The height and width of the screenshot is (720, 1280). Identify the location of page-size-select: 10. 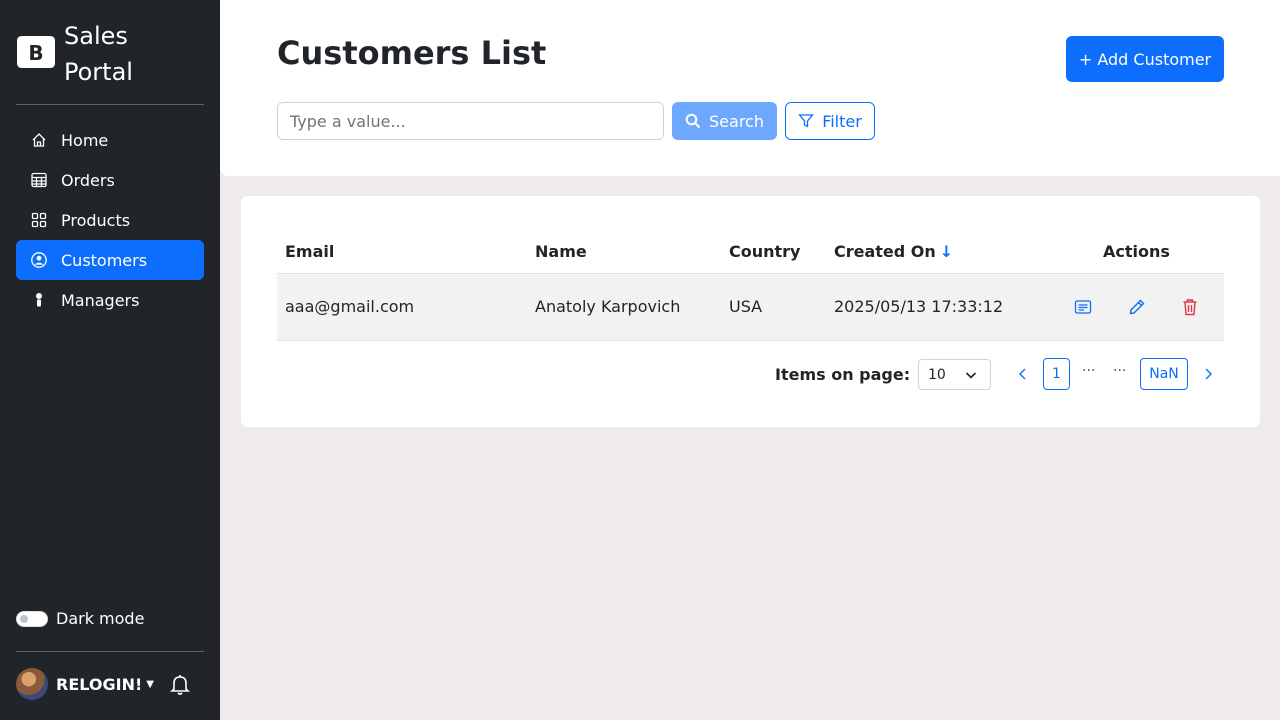
(954, 374).